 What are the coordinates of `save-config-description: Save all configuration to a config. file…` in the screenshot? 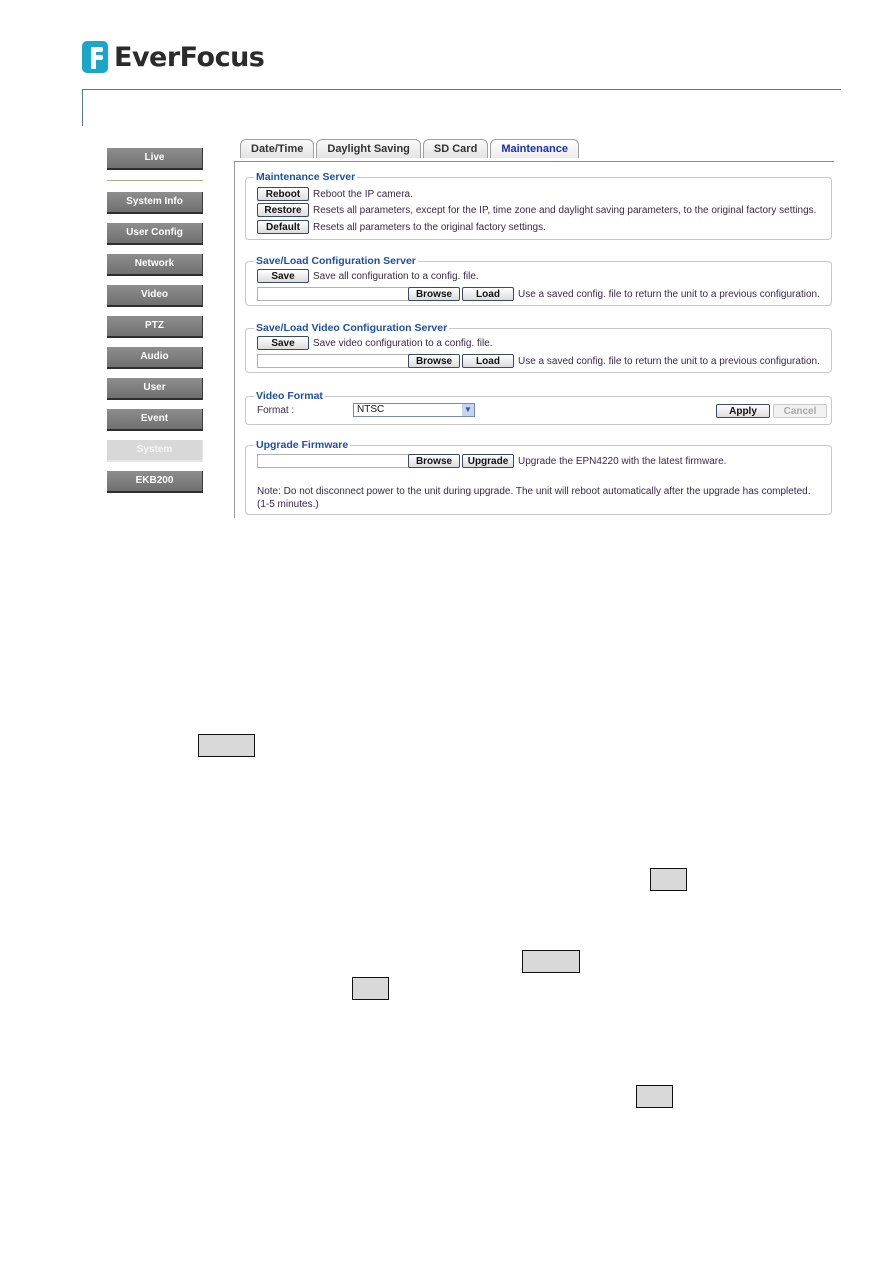 It's located at (396, 276).